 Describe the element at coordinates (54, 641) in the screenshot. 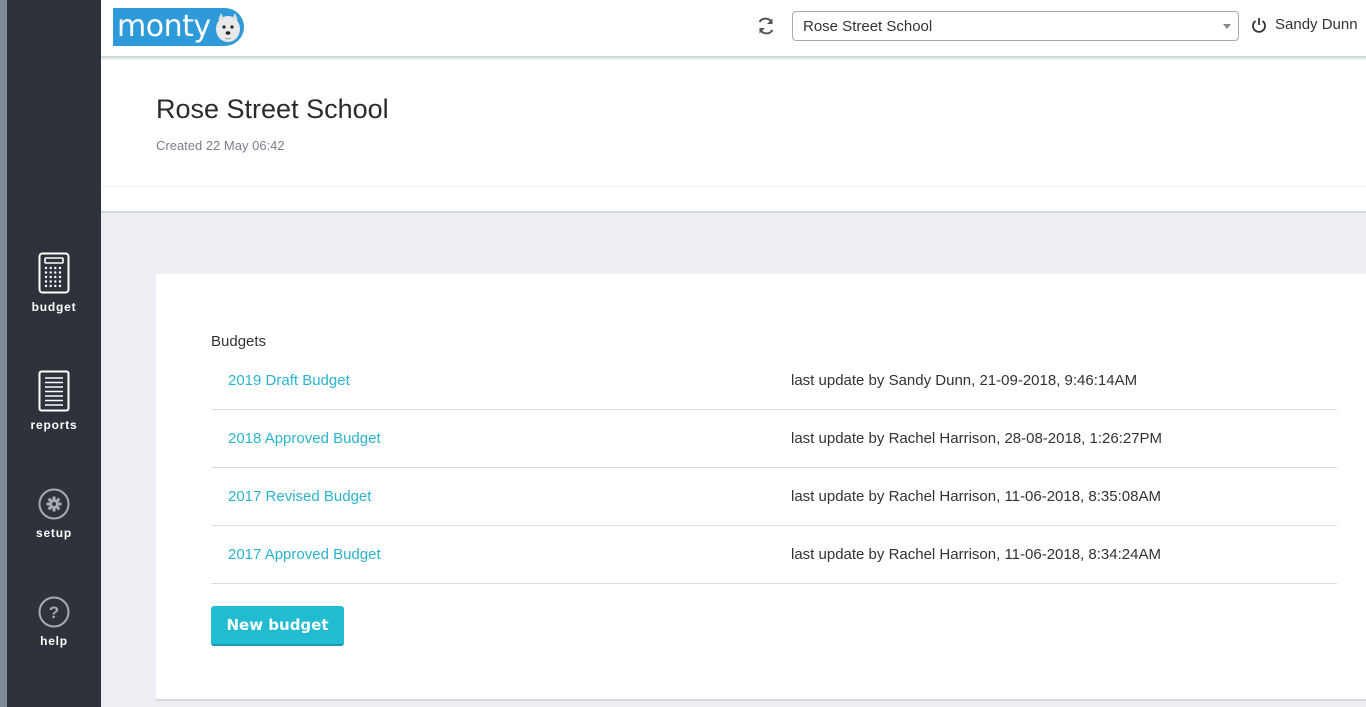

I see `sidebar-item-label: help` at that location.